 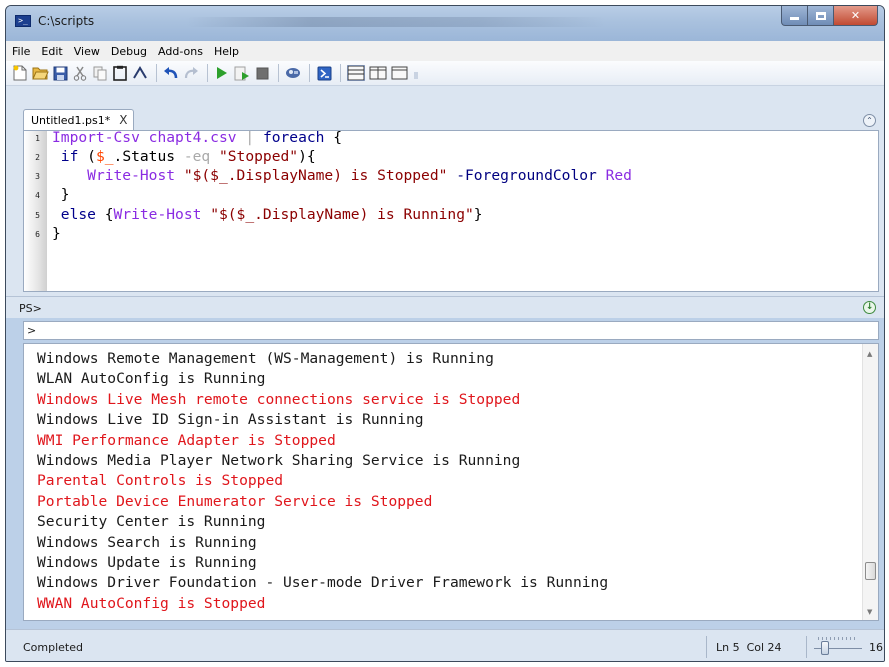 I want to click on window-controls: ✕, so click(x=829, y=17).